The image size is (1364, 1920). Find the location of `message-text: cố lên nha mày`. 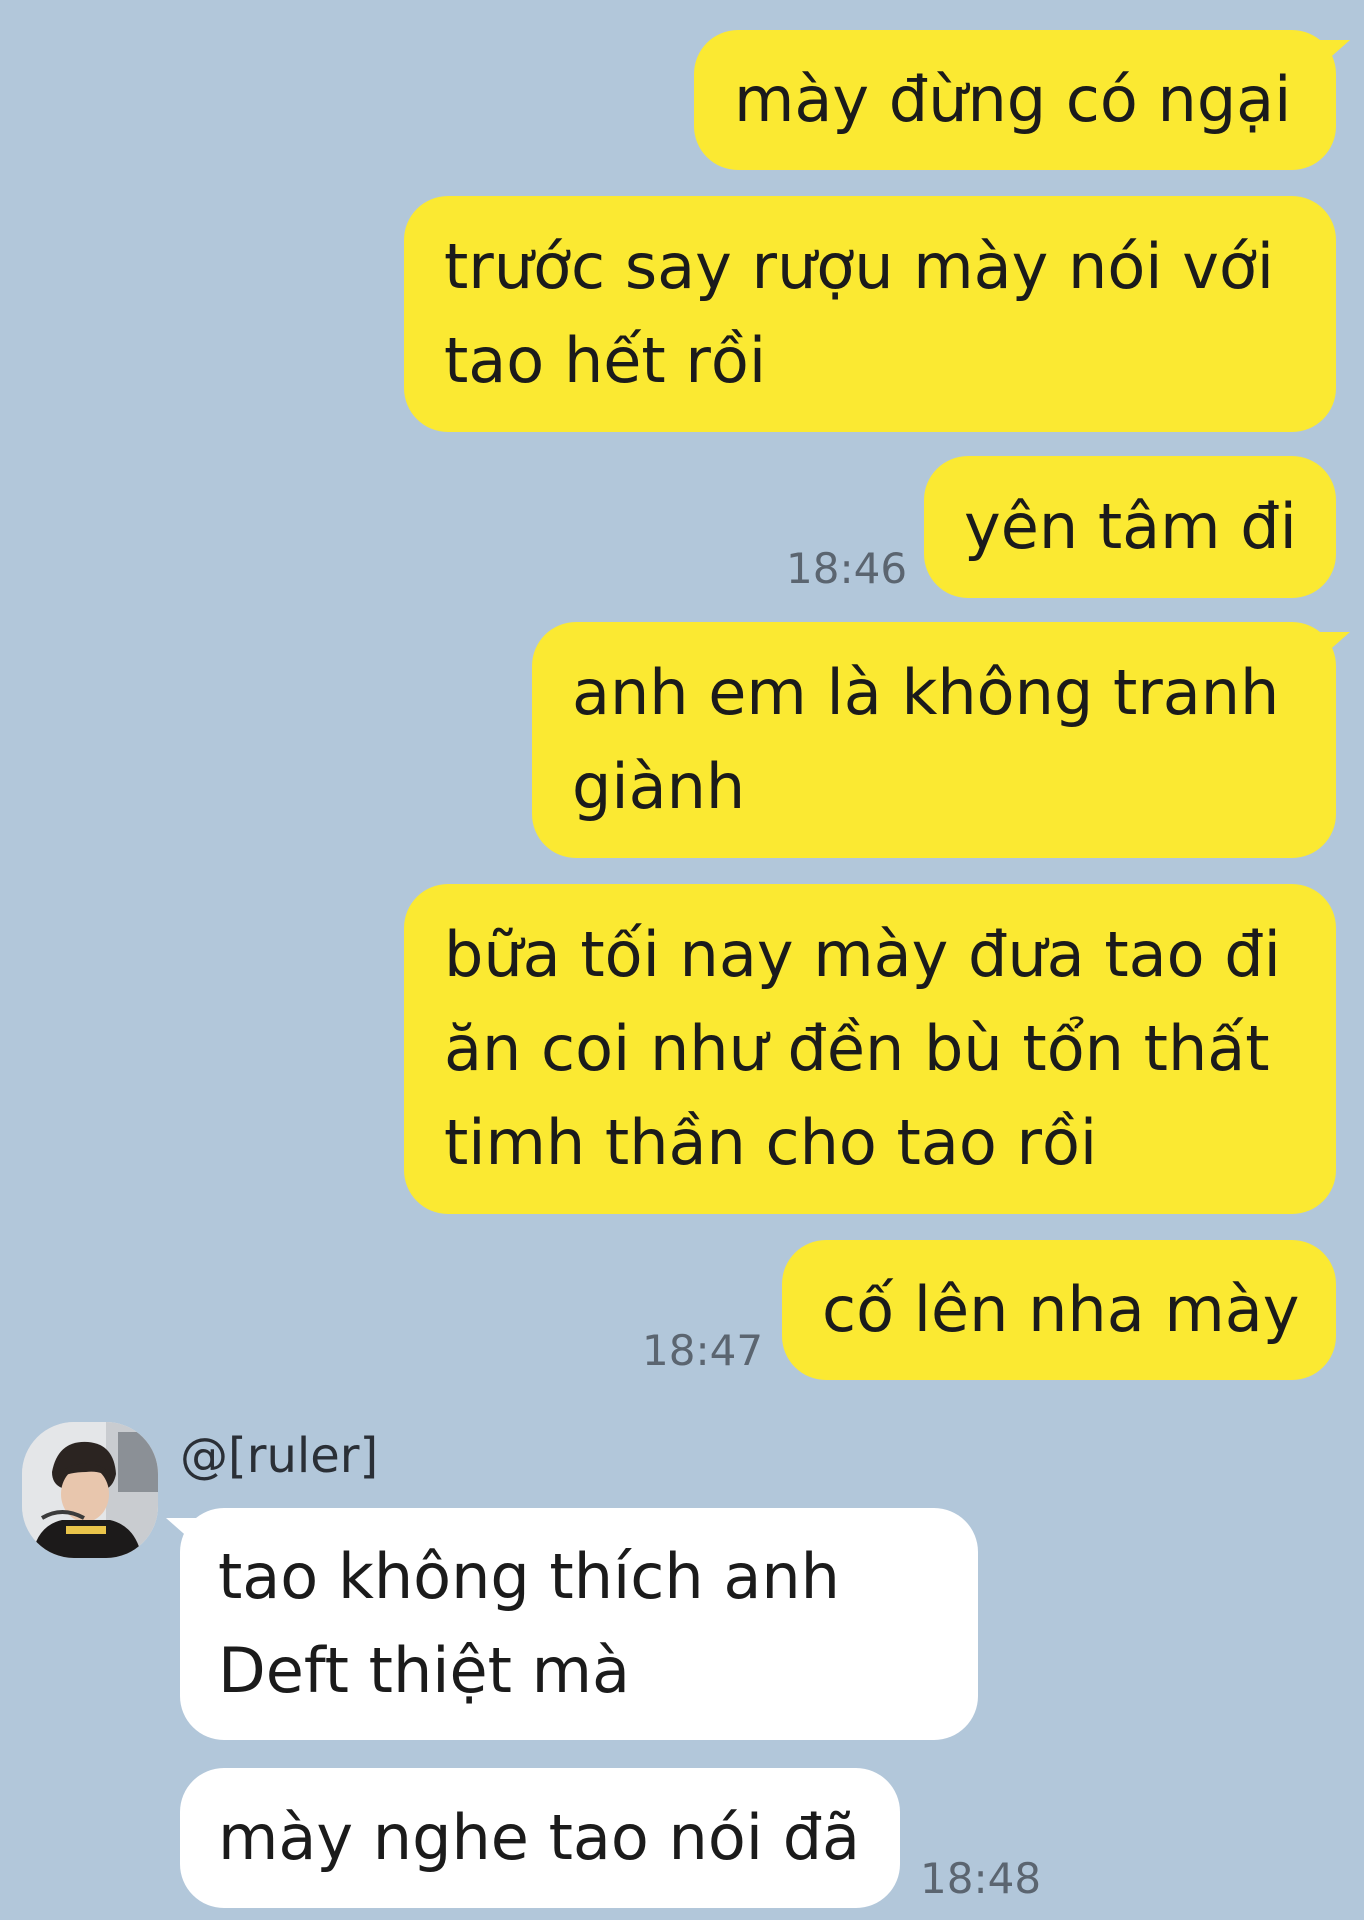

message-text: cố lên nha mày is located at coordinates (1061, 1309).